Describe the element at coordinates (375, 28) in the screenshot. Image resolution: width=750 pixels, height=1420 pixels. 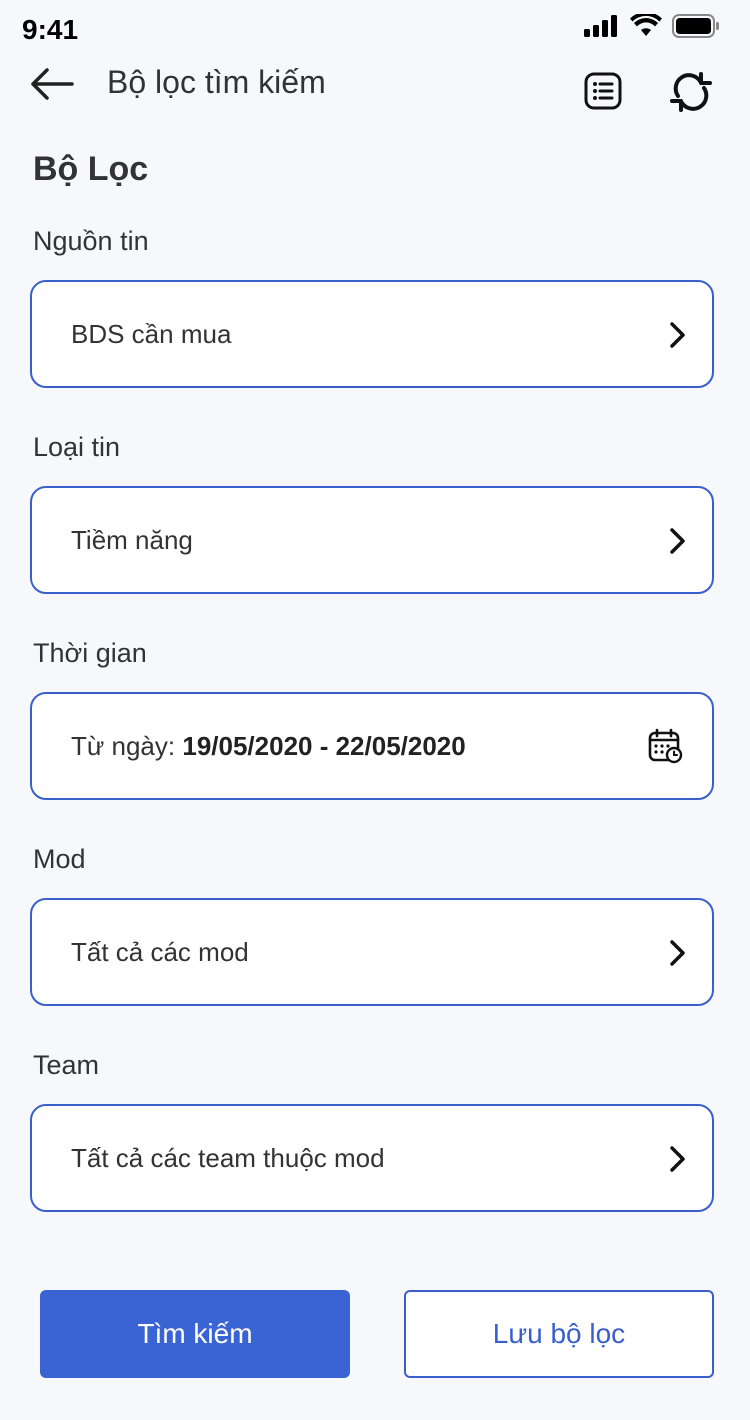
I see `status-bar: 9:41` at that location.